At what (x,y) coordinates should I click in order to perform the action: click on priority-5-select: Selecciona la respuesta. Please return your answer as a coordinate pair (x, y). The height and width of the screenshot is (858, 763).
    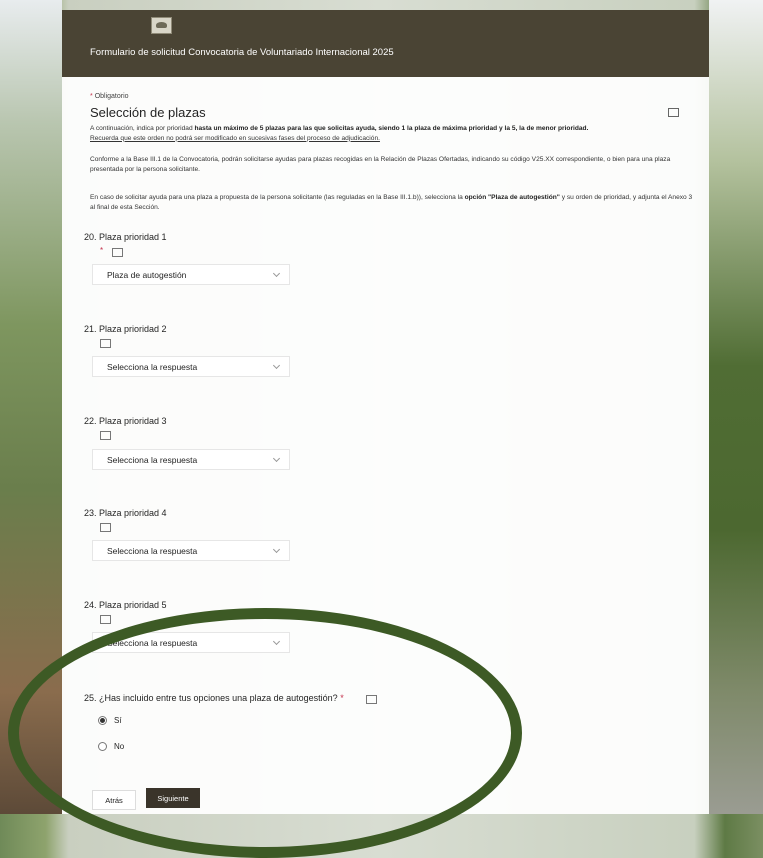
    Looking at the image, I should click on (191, 642).